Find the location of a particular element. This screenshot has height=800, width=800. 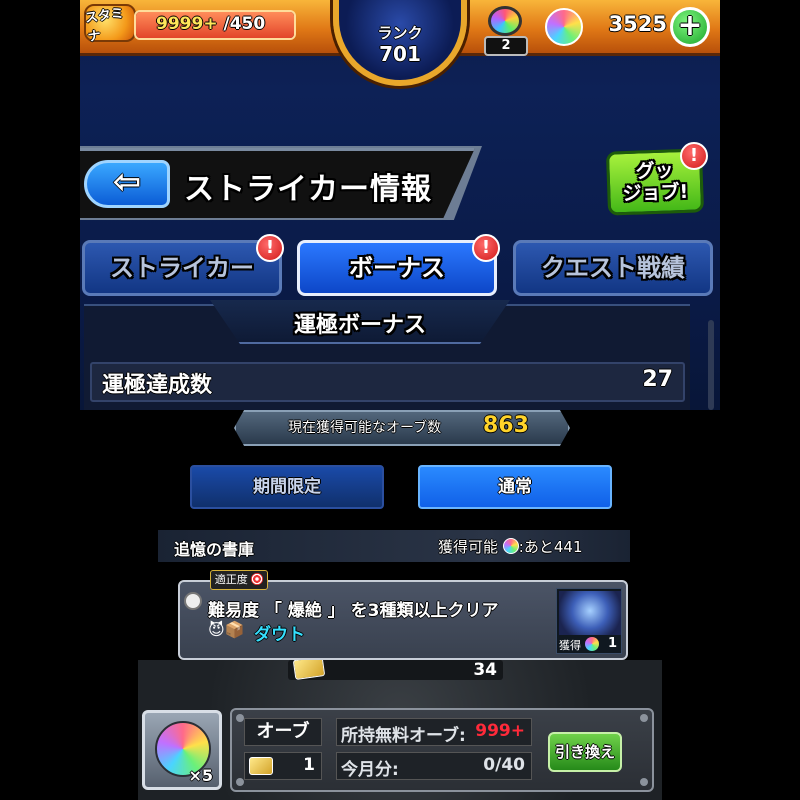

bonus-title: 運極ボーナス is located at coordinates (359, 325).